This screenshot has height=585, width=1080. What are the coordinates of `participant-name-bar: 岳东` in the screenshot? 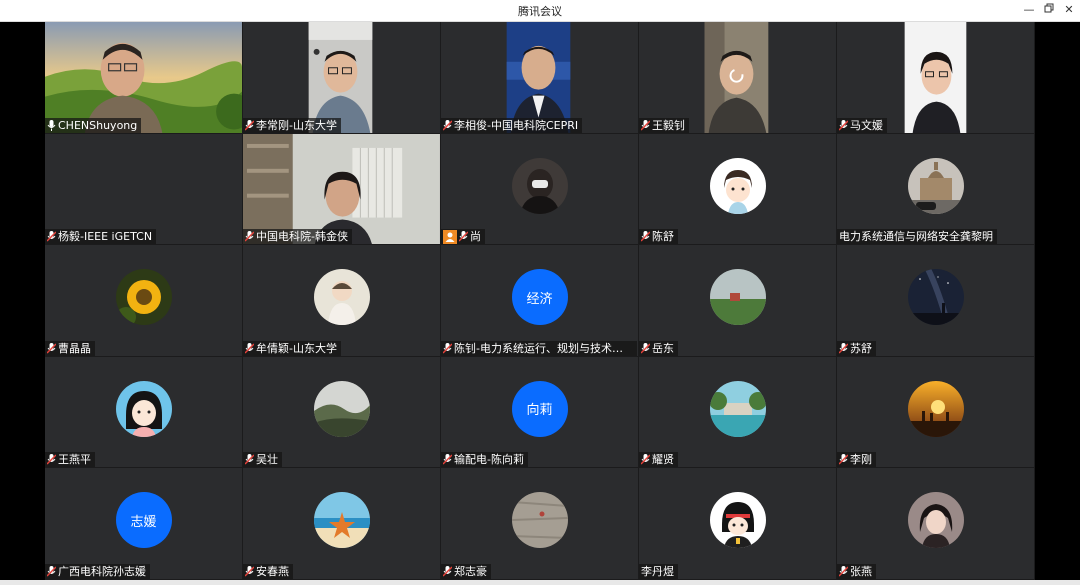 It's located at (658, 348).